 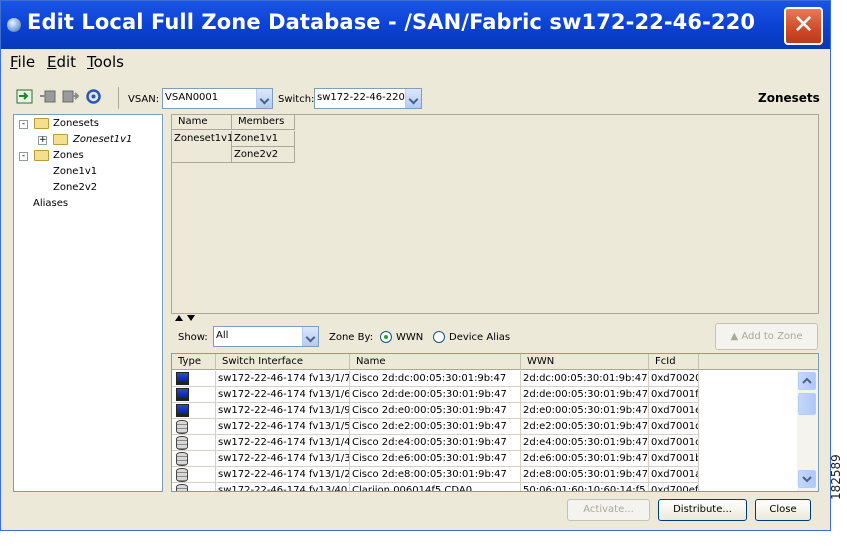 I want to click on menu-bar: File Edit Tools, so click(x=415, y=63).